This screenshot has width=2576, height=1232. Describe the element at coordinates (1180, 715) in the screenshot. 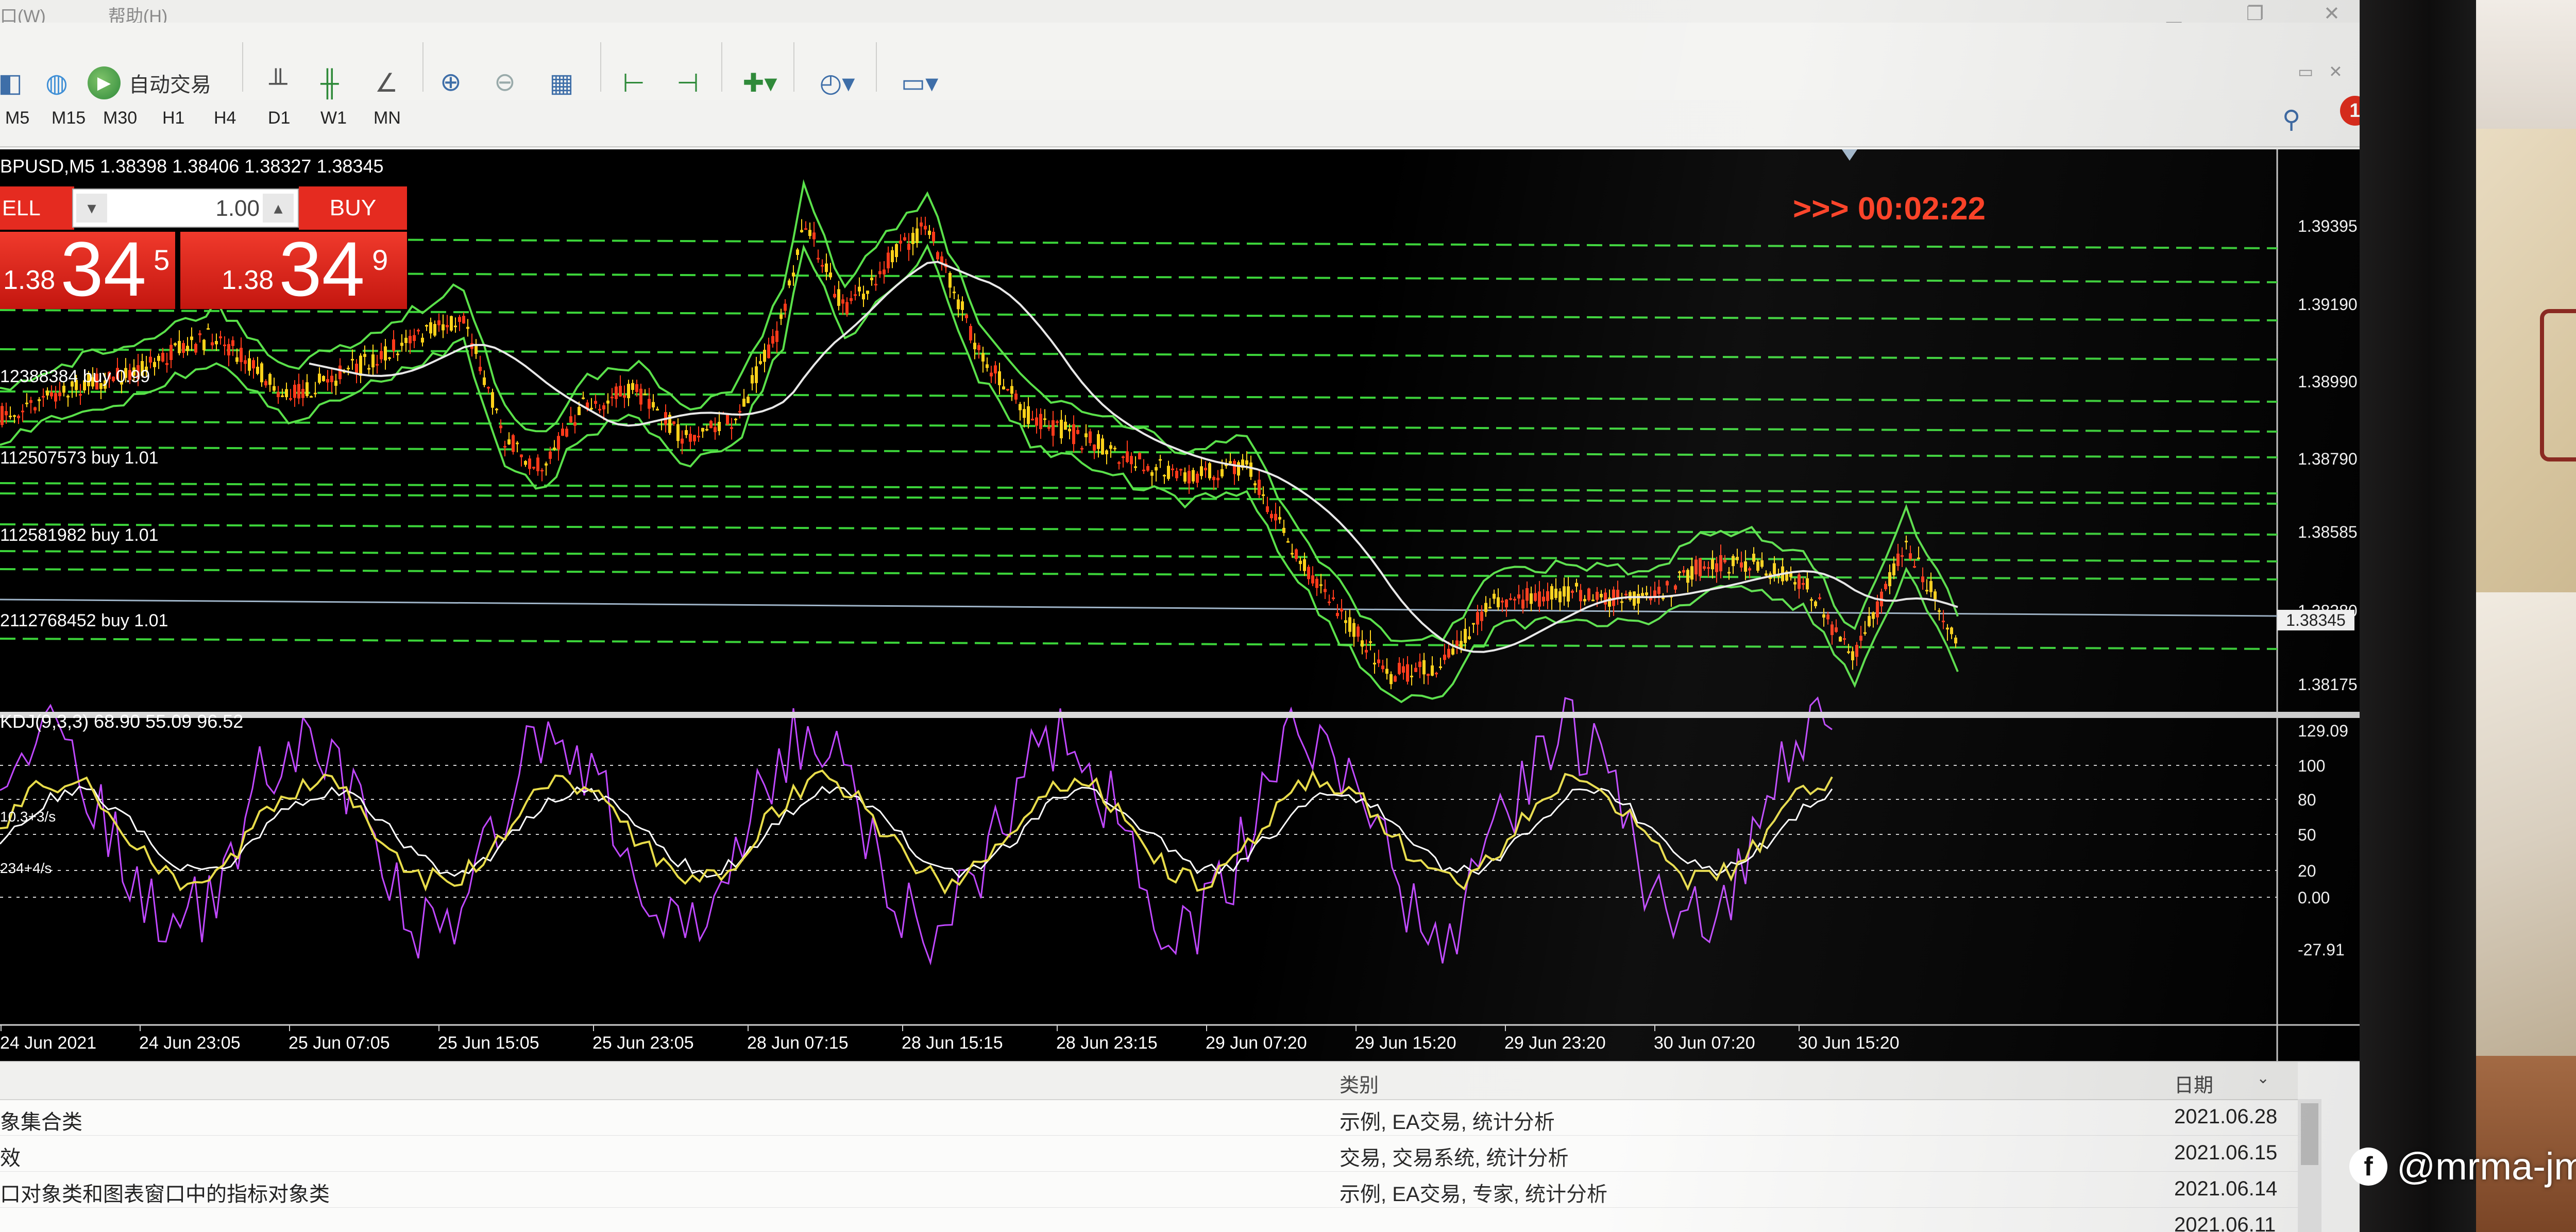

I see `indicator-pane-divider` at that location.